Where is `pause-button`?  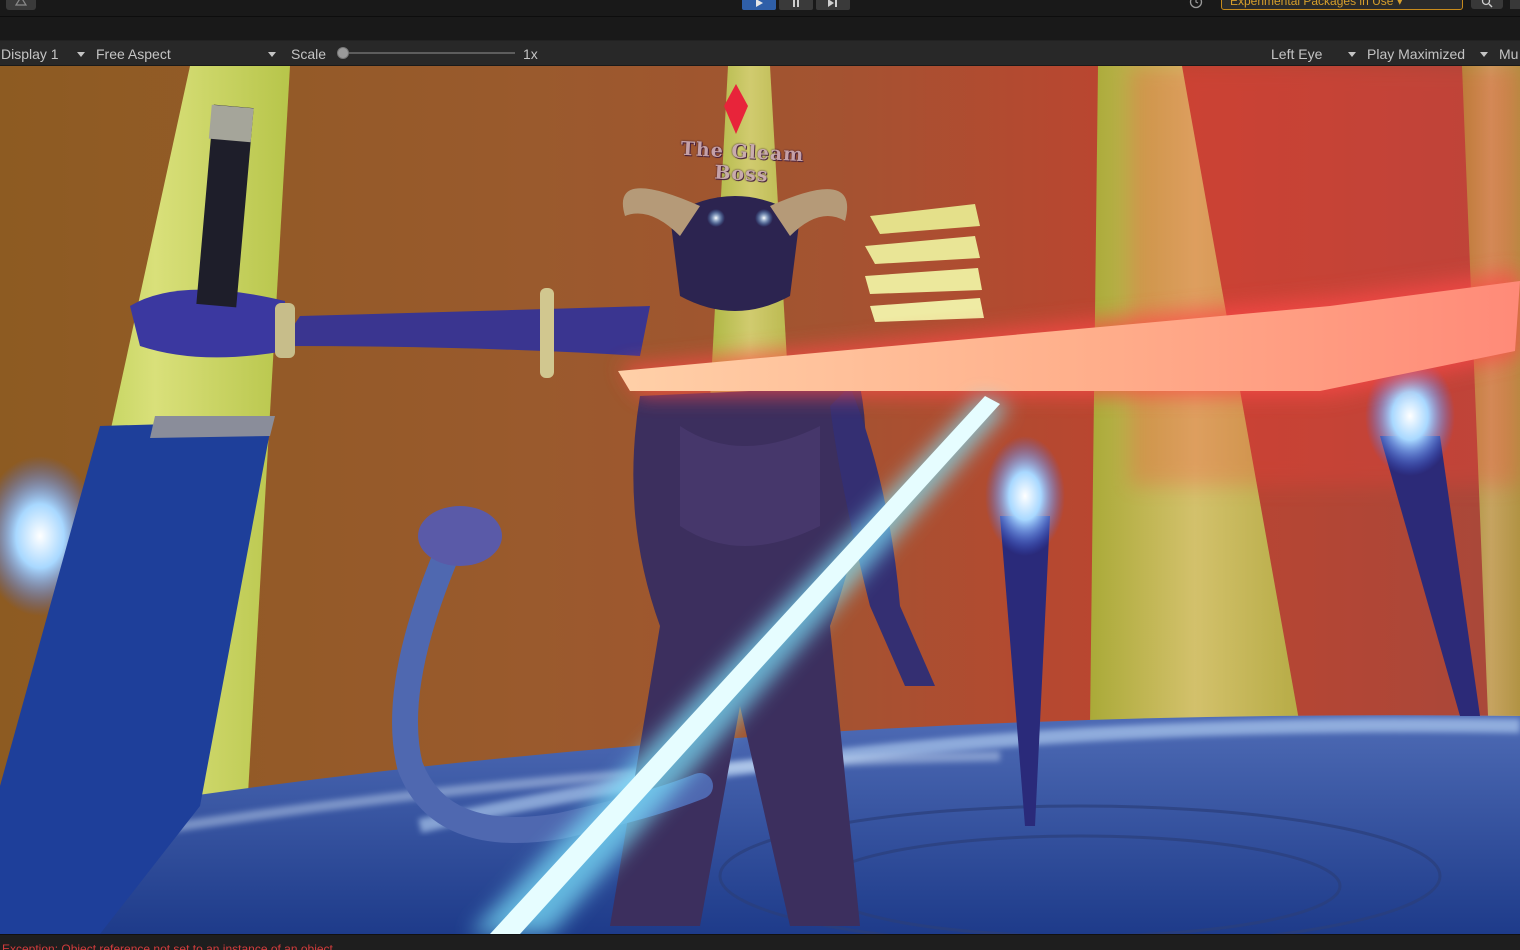 pause-button is located at coordinates (796, 5).